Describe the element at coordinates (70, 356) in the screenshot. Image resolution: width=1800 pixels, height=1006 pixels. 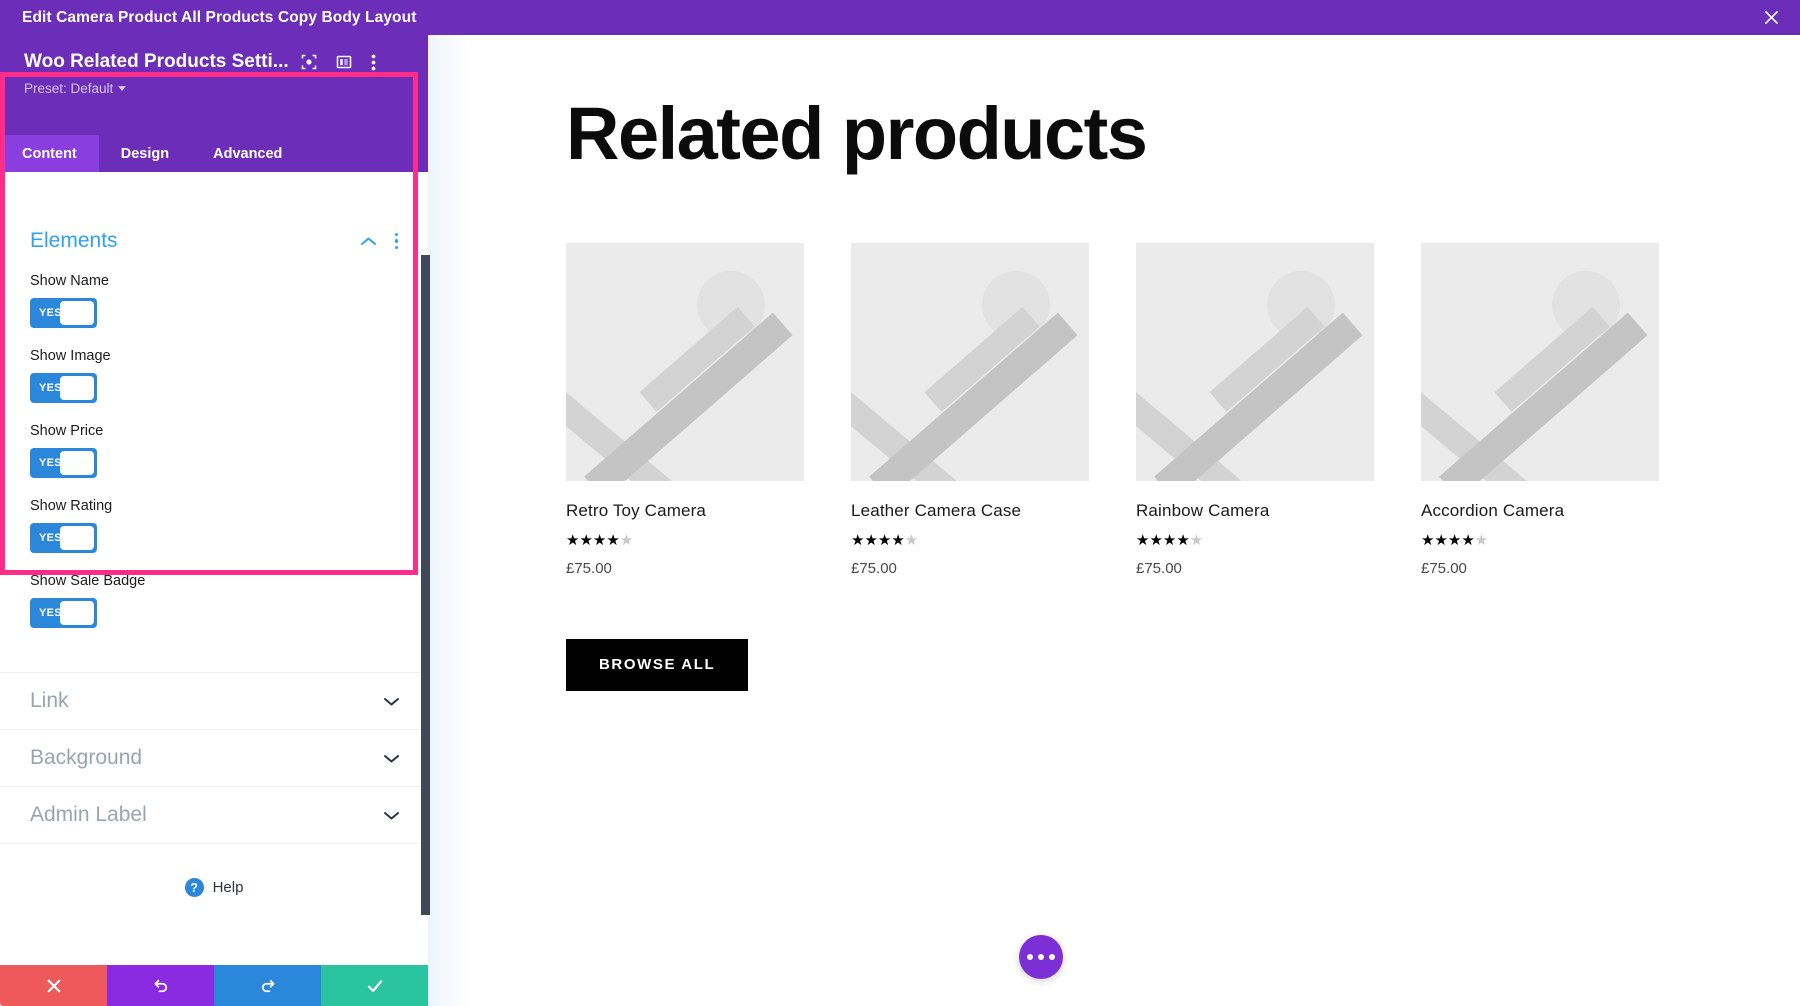
I see `show-image-label: Show Image` at that location.